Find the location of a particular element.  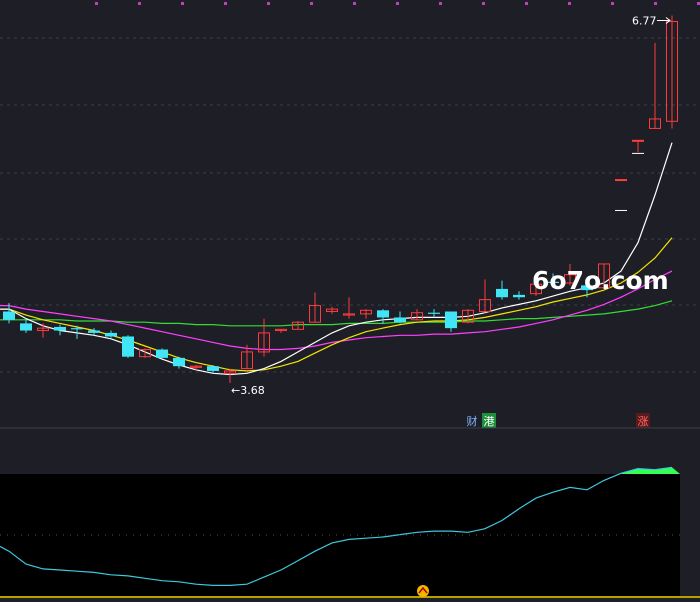

badge: 财 is located at coordinates (472, 420).